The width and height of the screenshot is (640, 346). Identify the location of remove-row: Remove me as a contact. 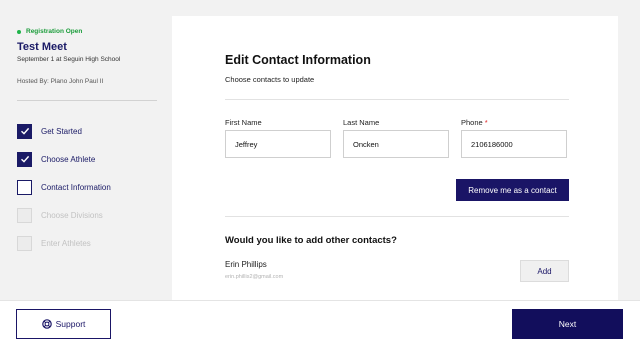
(397, 190).